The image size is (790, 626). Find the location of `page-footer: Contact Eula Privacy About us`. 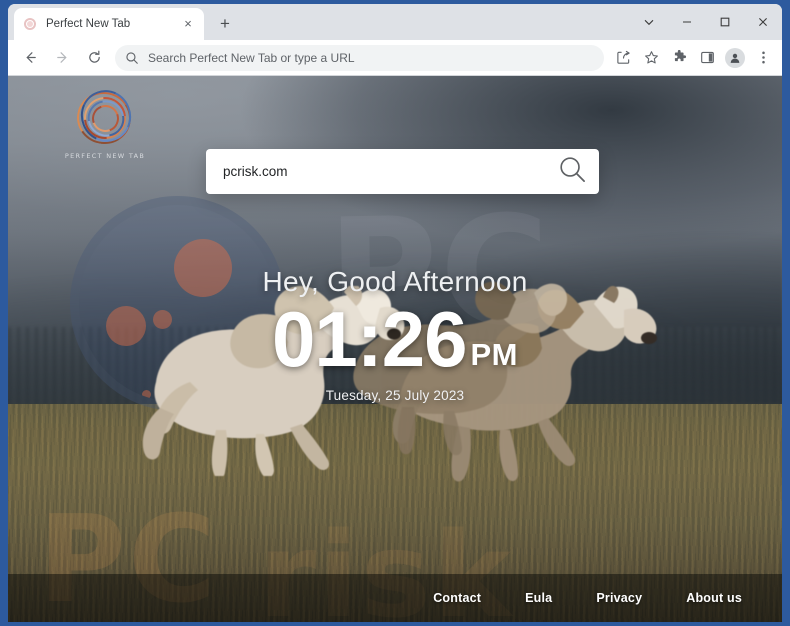

page-footer: Contact Eula Privacy About us is located at coordinates (395, 598).